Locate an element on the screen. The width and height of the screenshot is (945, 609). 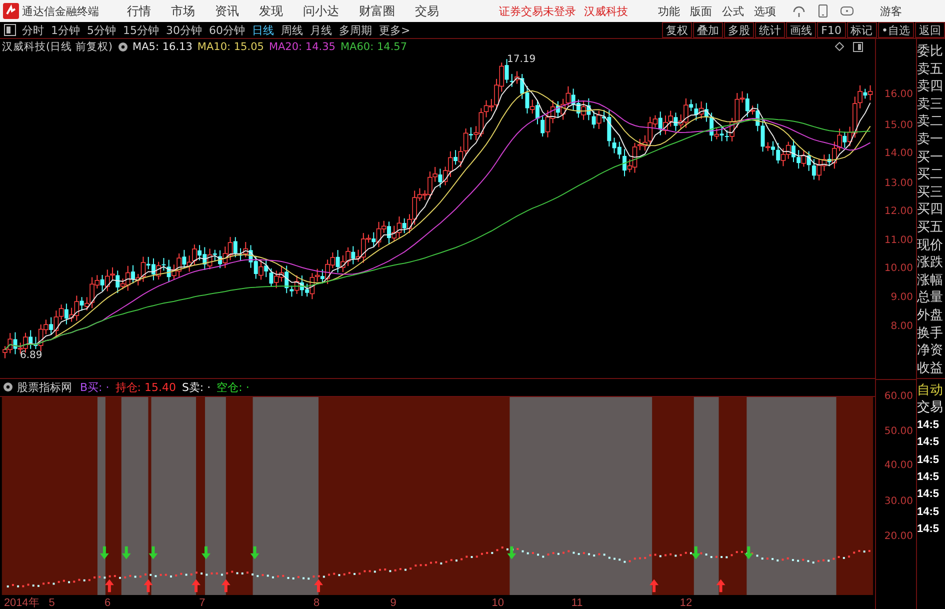
menu-item: 交易 is located at coordinates (427, 11).